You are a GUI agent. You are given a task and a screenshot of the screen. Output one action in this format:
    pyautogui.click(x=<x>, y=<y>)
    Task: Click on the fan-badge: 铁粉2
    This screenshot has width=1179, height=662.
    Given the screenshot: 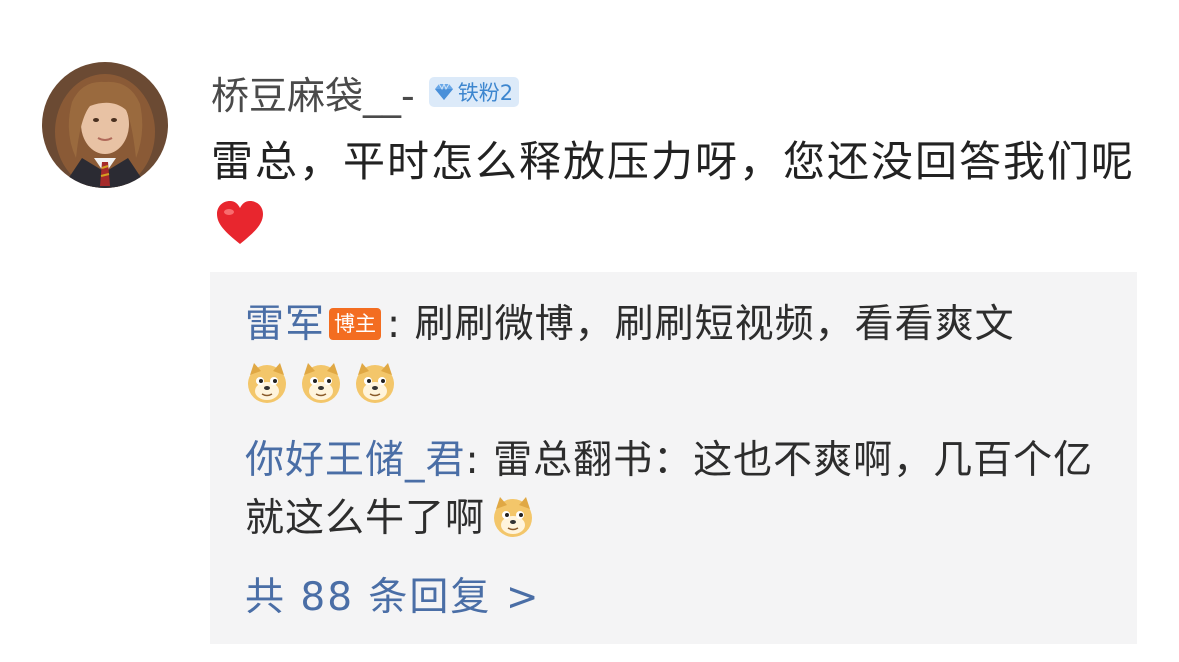 What is the action you would take?
    pyautogui.click(x=474, y=92)
    